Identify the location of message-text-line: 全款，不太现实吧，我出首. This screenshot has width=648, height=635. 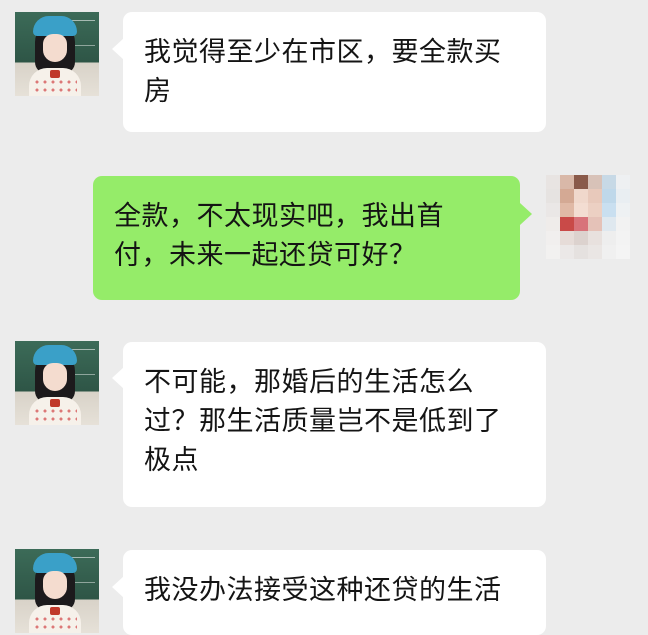
(279, 216).